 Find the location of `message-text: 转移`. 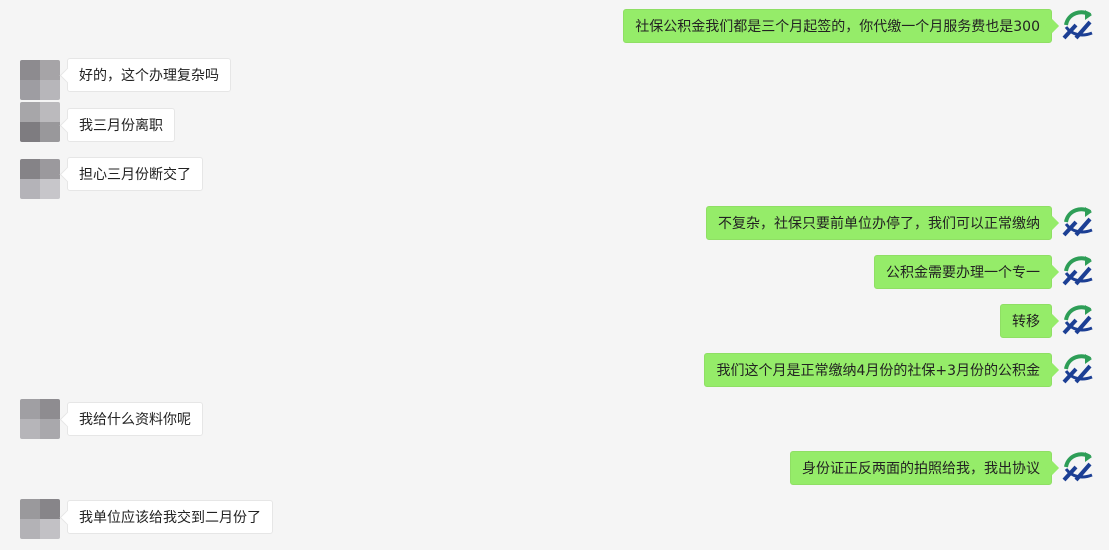

message-text: 转移 is located at coordinates (1026, 322).